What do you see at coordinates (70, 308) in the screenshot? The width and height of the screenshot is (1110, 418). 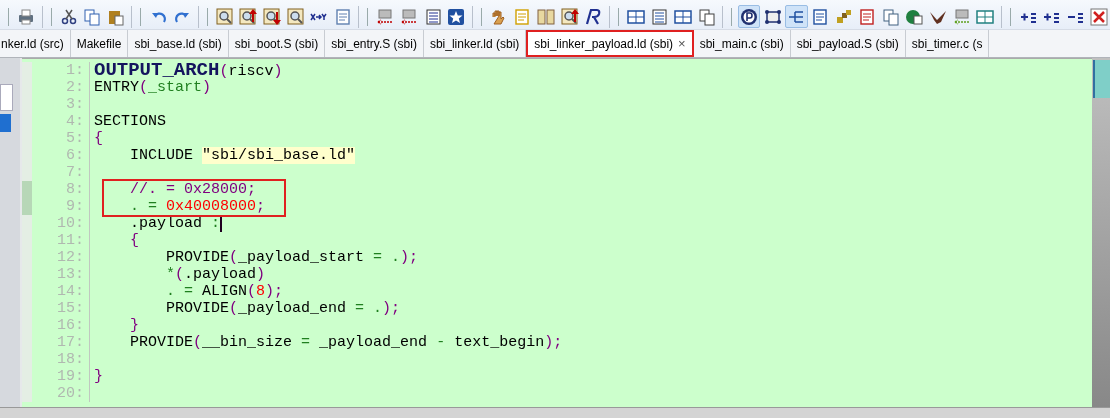 I see `line-number: 15:` at bounding box center [70, 308].